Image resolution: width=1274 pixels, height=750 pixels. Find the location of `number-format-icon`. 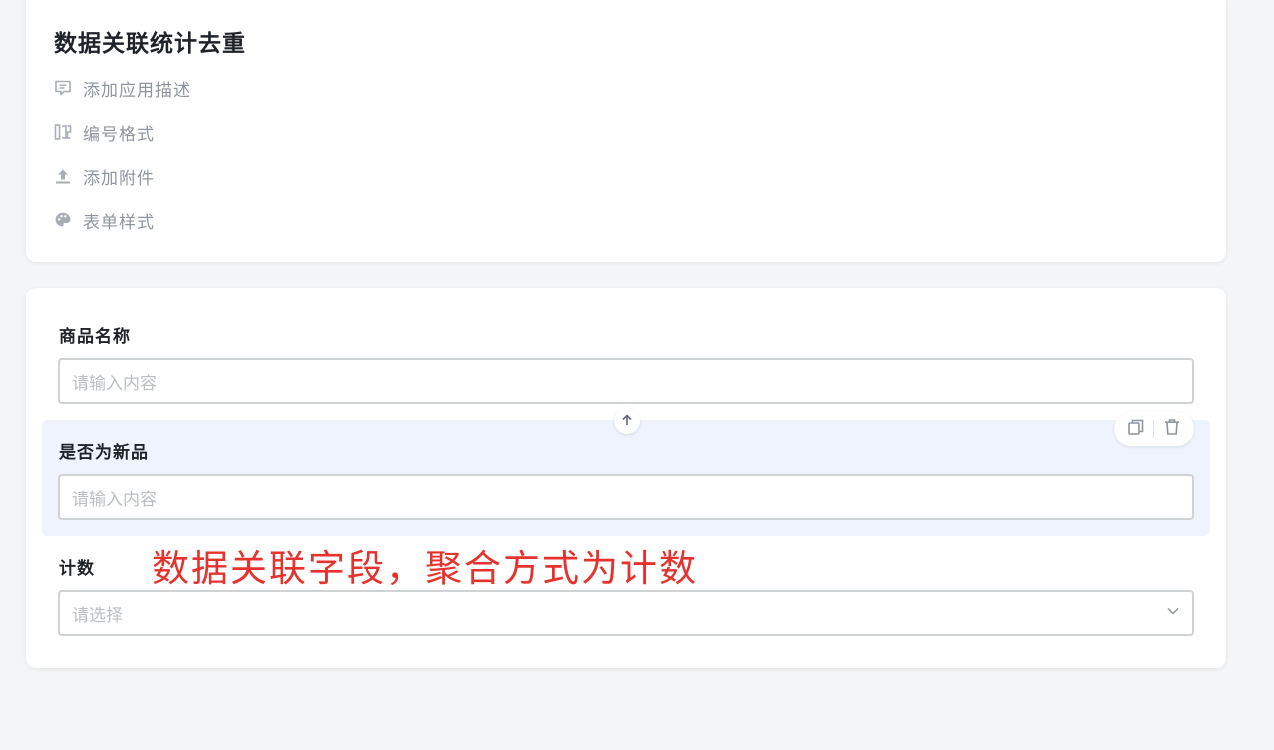

number-format-icon is located at coordinates (63, 132).